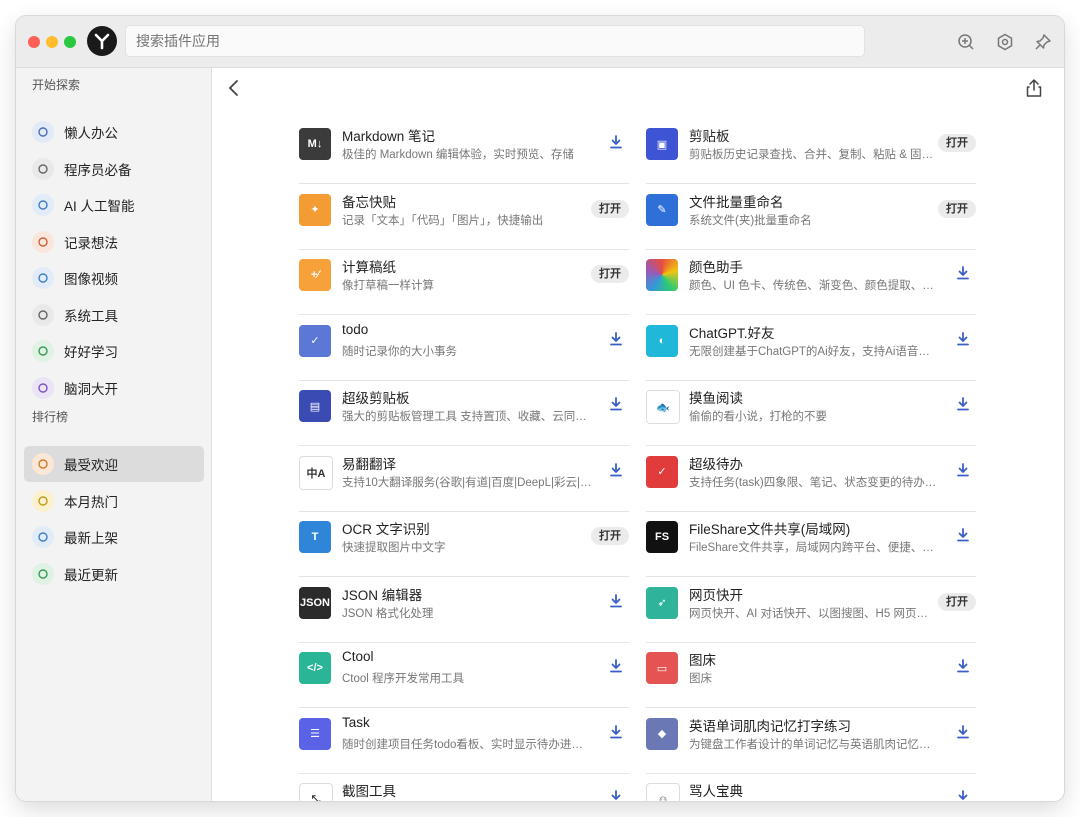 Image resolution: width=1080 pixels, height=817 pixels. I want to click on maximize-window-button, so click(70, 42).